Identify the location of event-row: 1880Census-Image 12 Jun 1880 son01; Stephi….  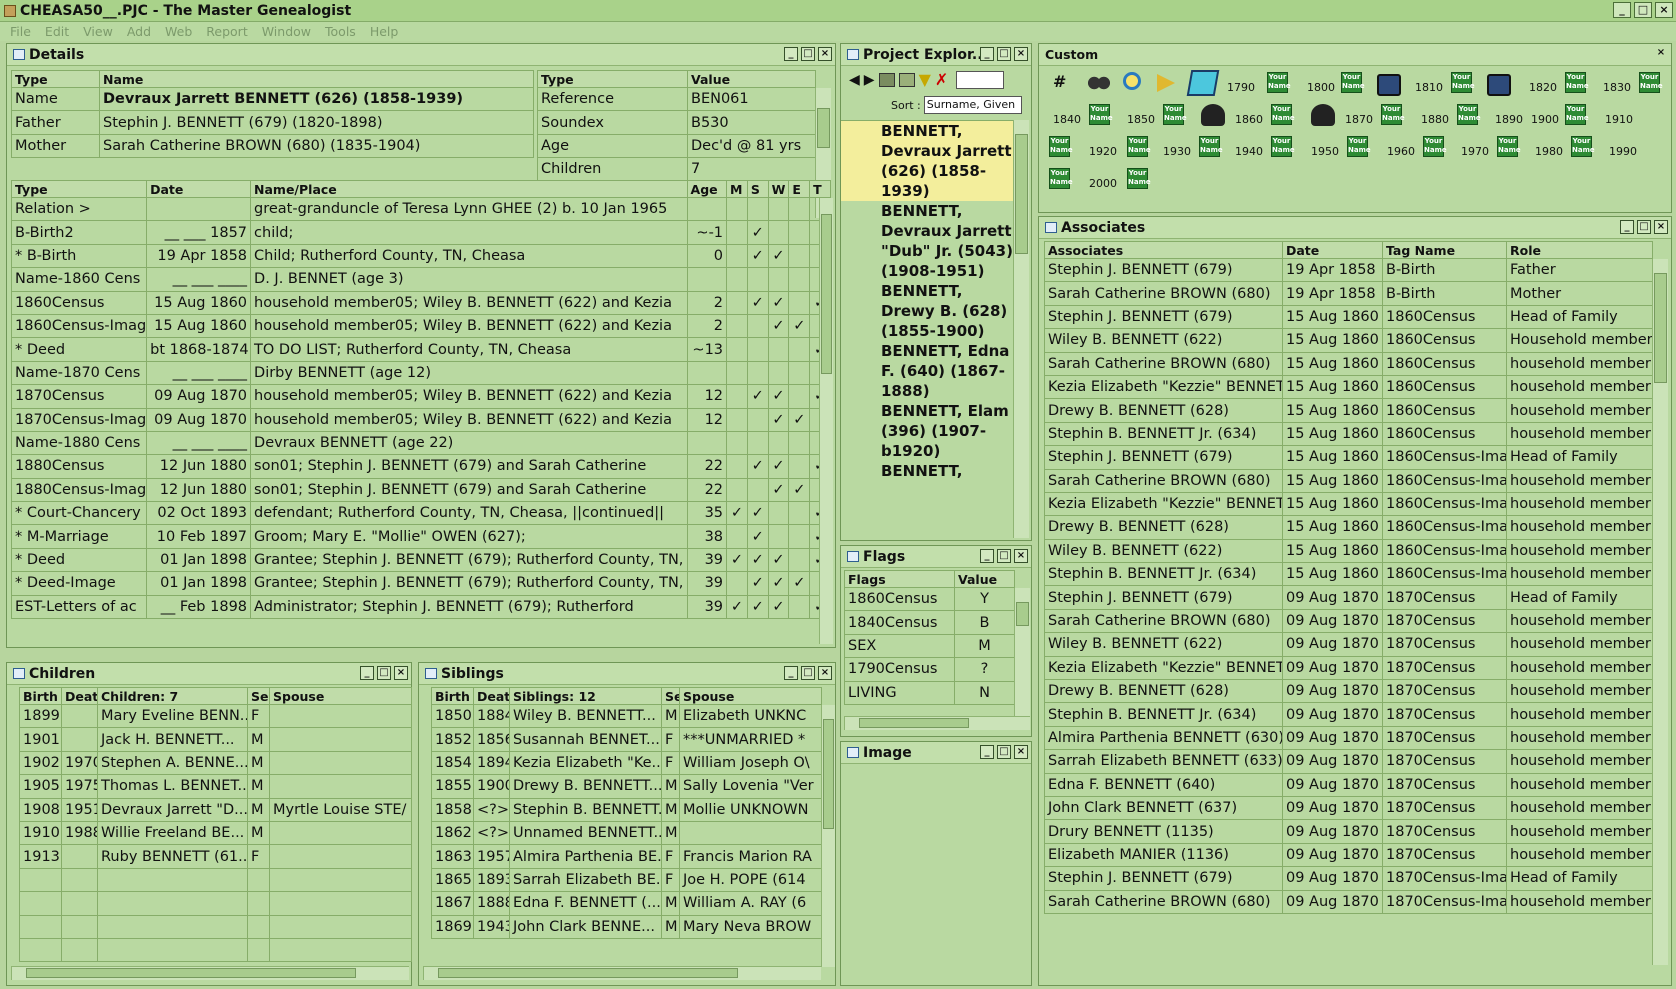
(420, 490).